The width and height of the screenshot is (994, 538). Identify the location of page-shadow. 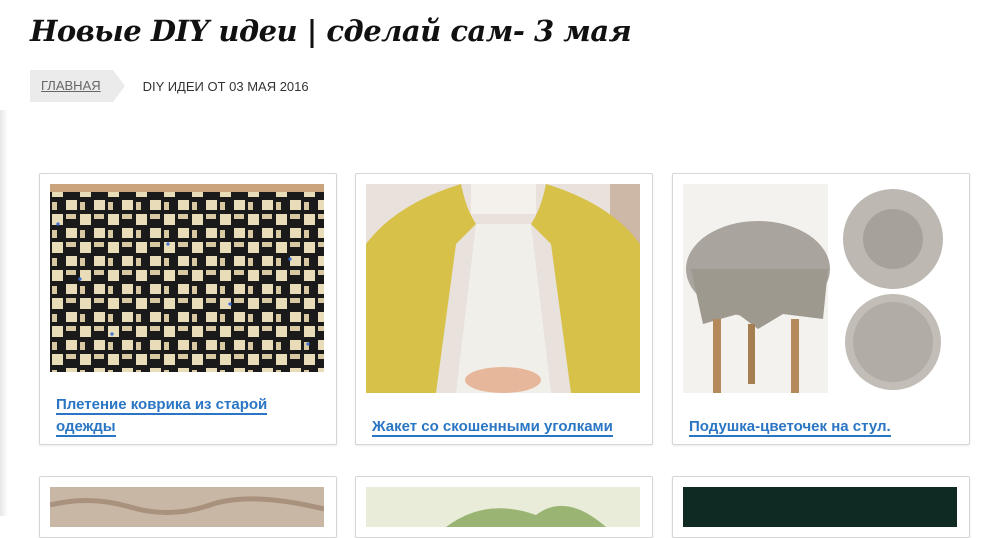
(4, 313).